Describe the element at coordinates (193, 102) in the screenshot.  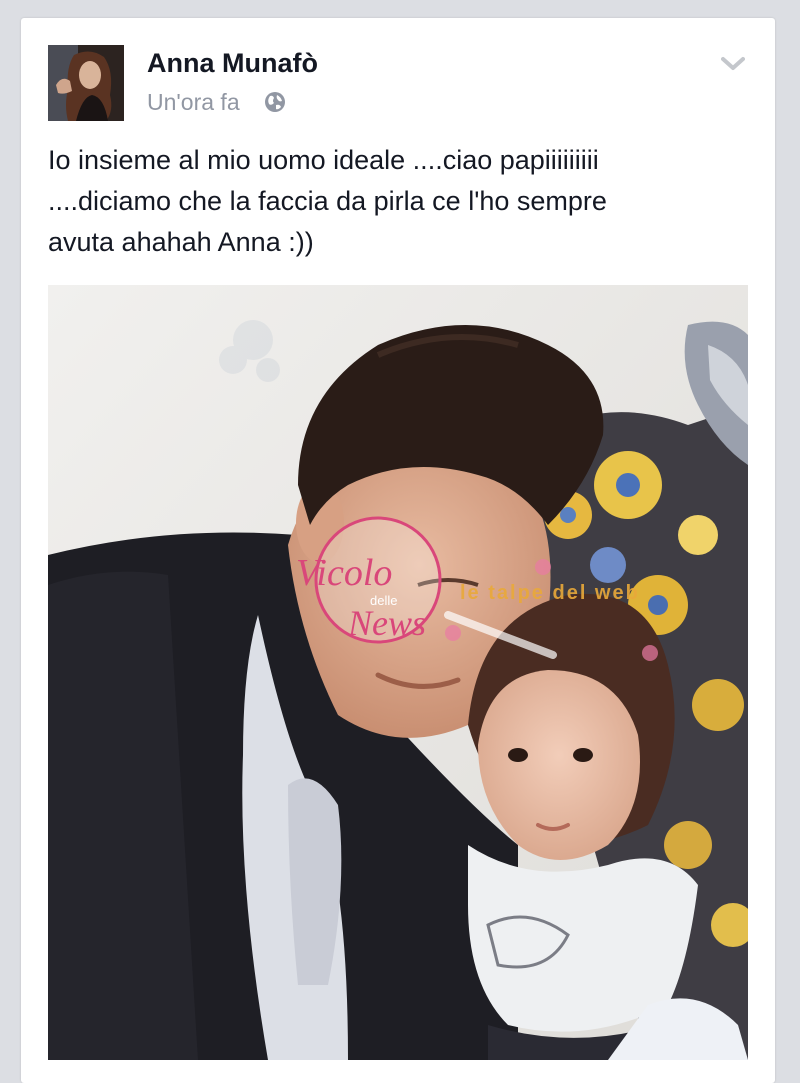
I see `post-timestamp: Un'ora fa` at that location.